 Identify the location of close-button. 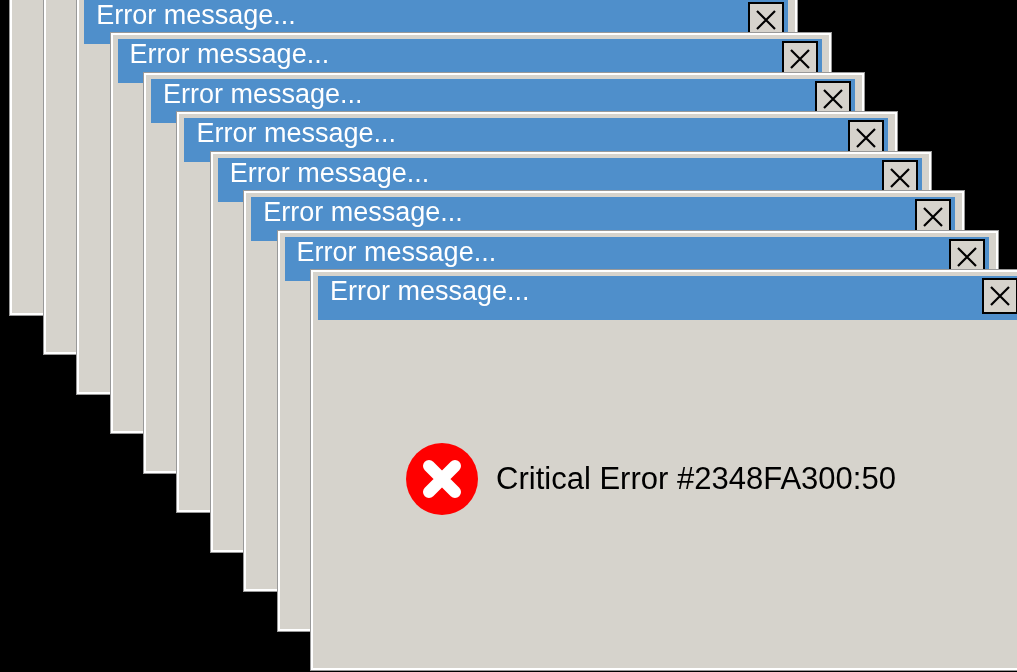
(999, 296).